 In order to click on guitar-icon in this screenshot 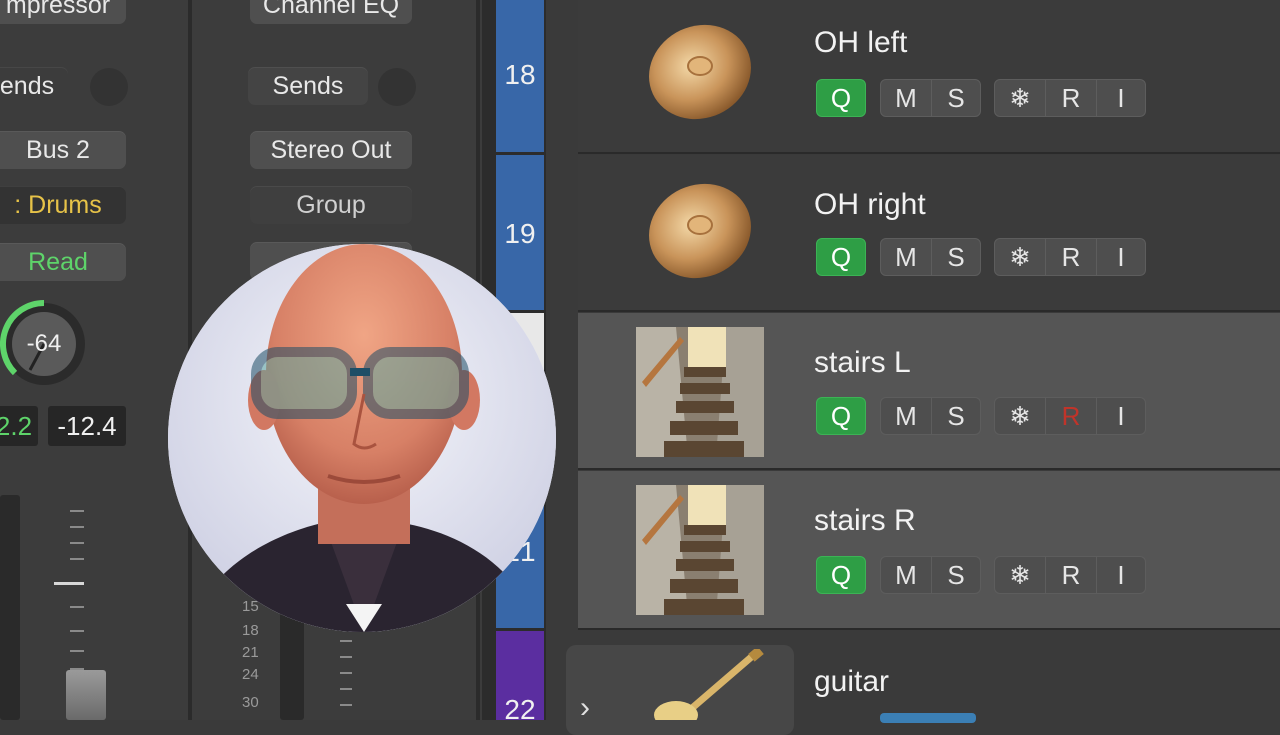, I will do `click(709, 684)`.